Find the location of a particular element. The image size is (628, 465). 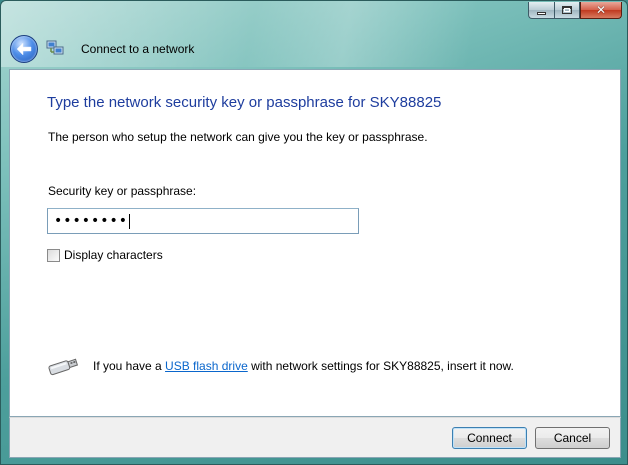

back-button is located at coordinates (24, 49).